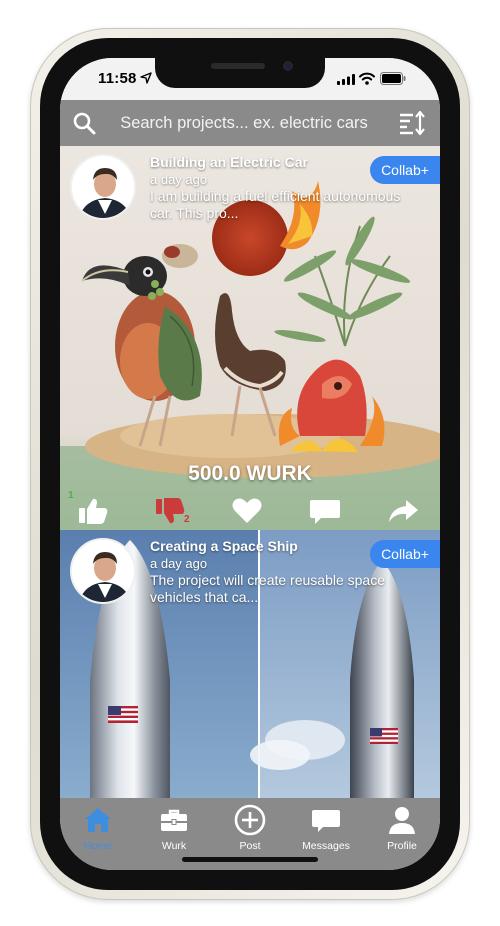  Describe the element at coordinates (117, 78) in the screenshot. I see `status-time: 11:58` at that location.